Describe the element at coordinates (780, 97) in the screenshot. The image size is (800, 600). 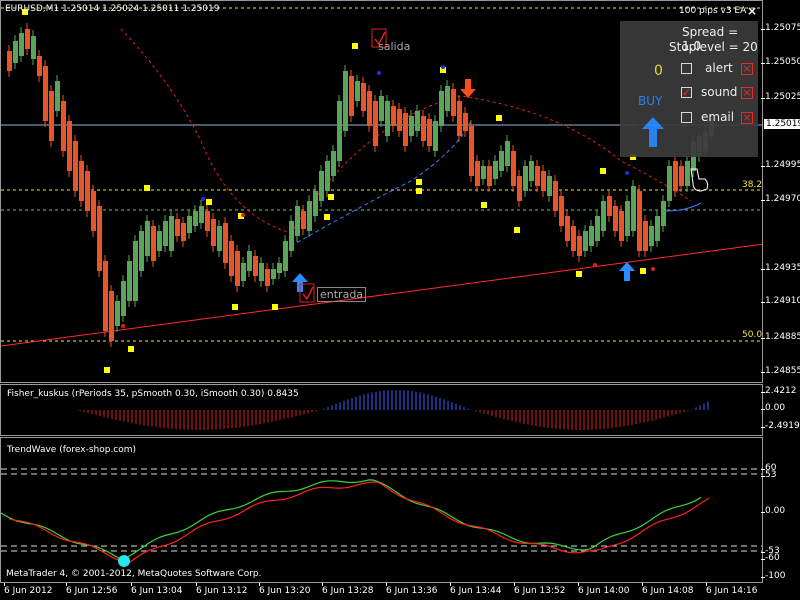
I see `price-axis-tick: 1.25025` at that location.